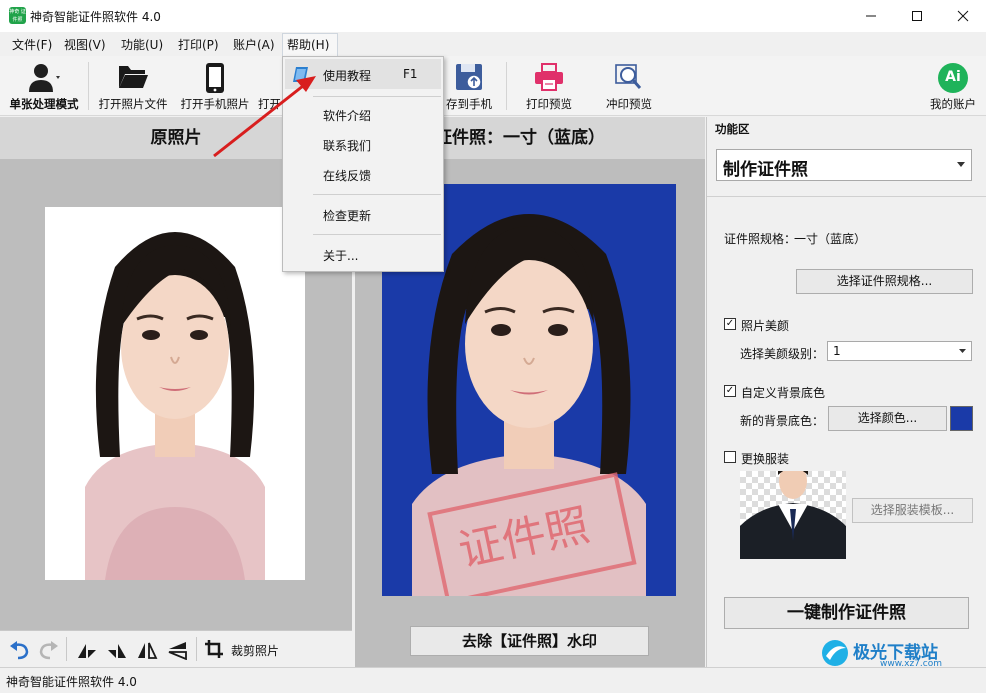  Describe the element at coordinates (903, 654) in the screenshot. I see `site-watermark: 极光下载站 www.xz7.com` at that location.